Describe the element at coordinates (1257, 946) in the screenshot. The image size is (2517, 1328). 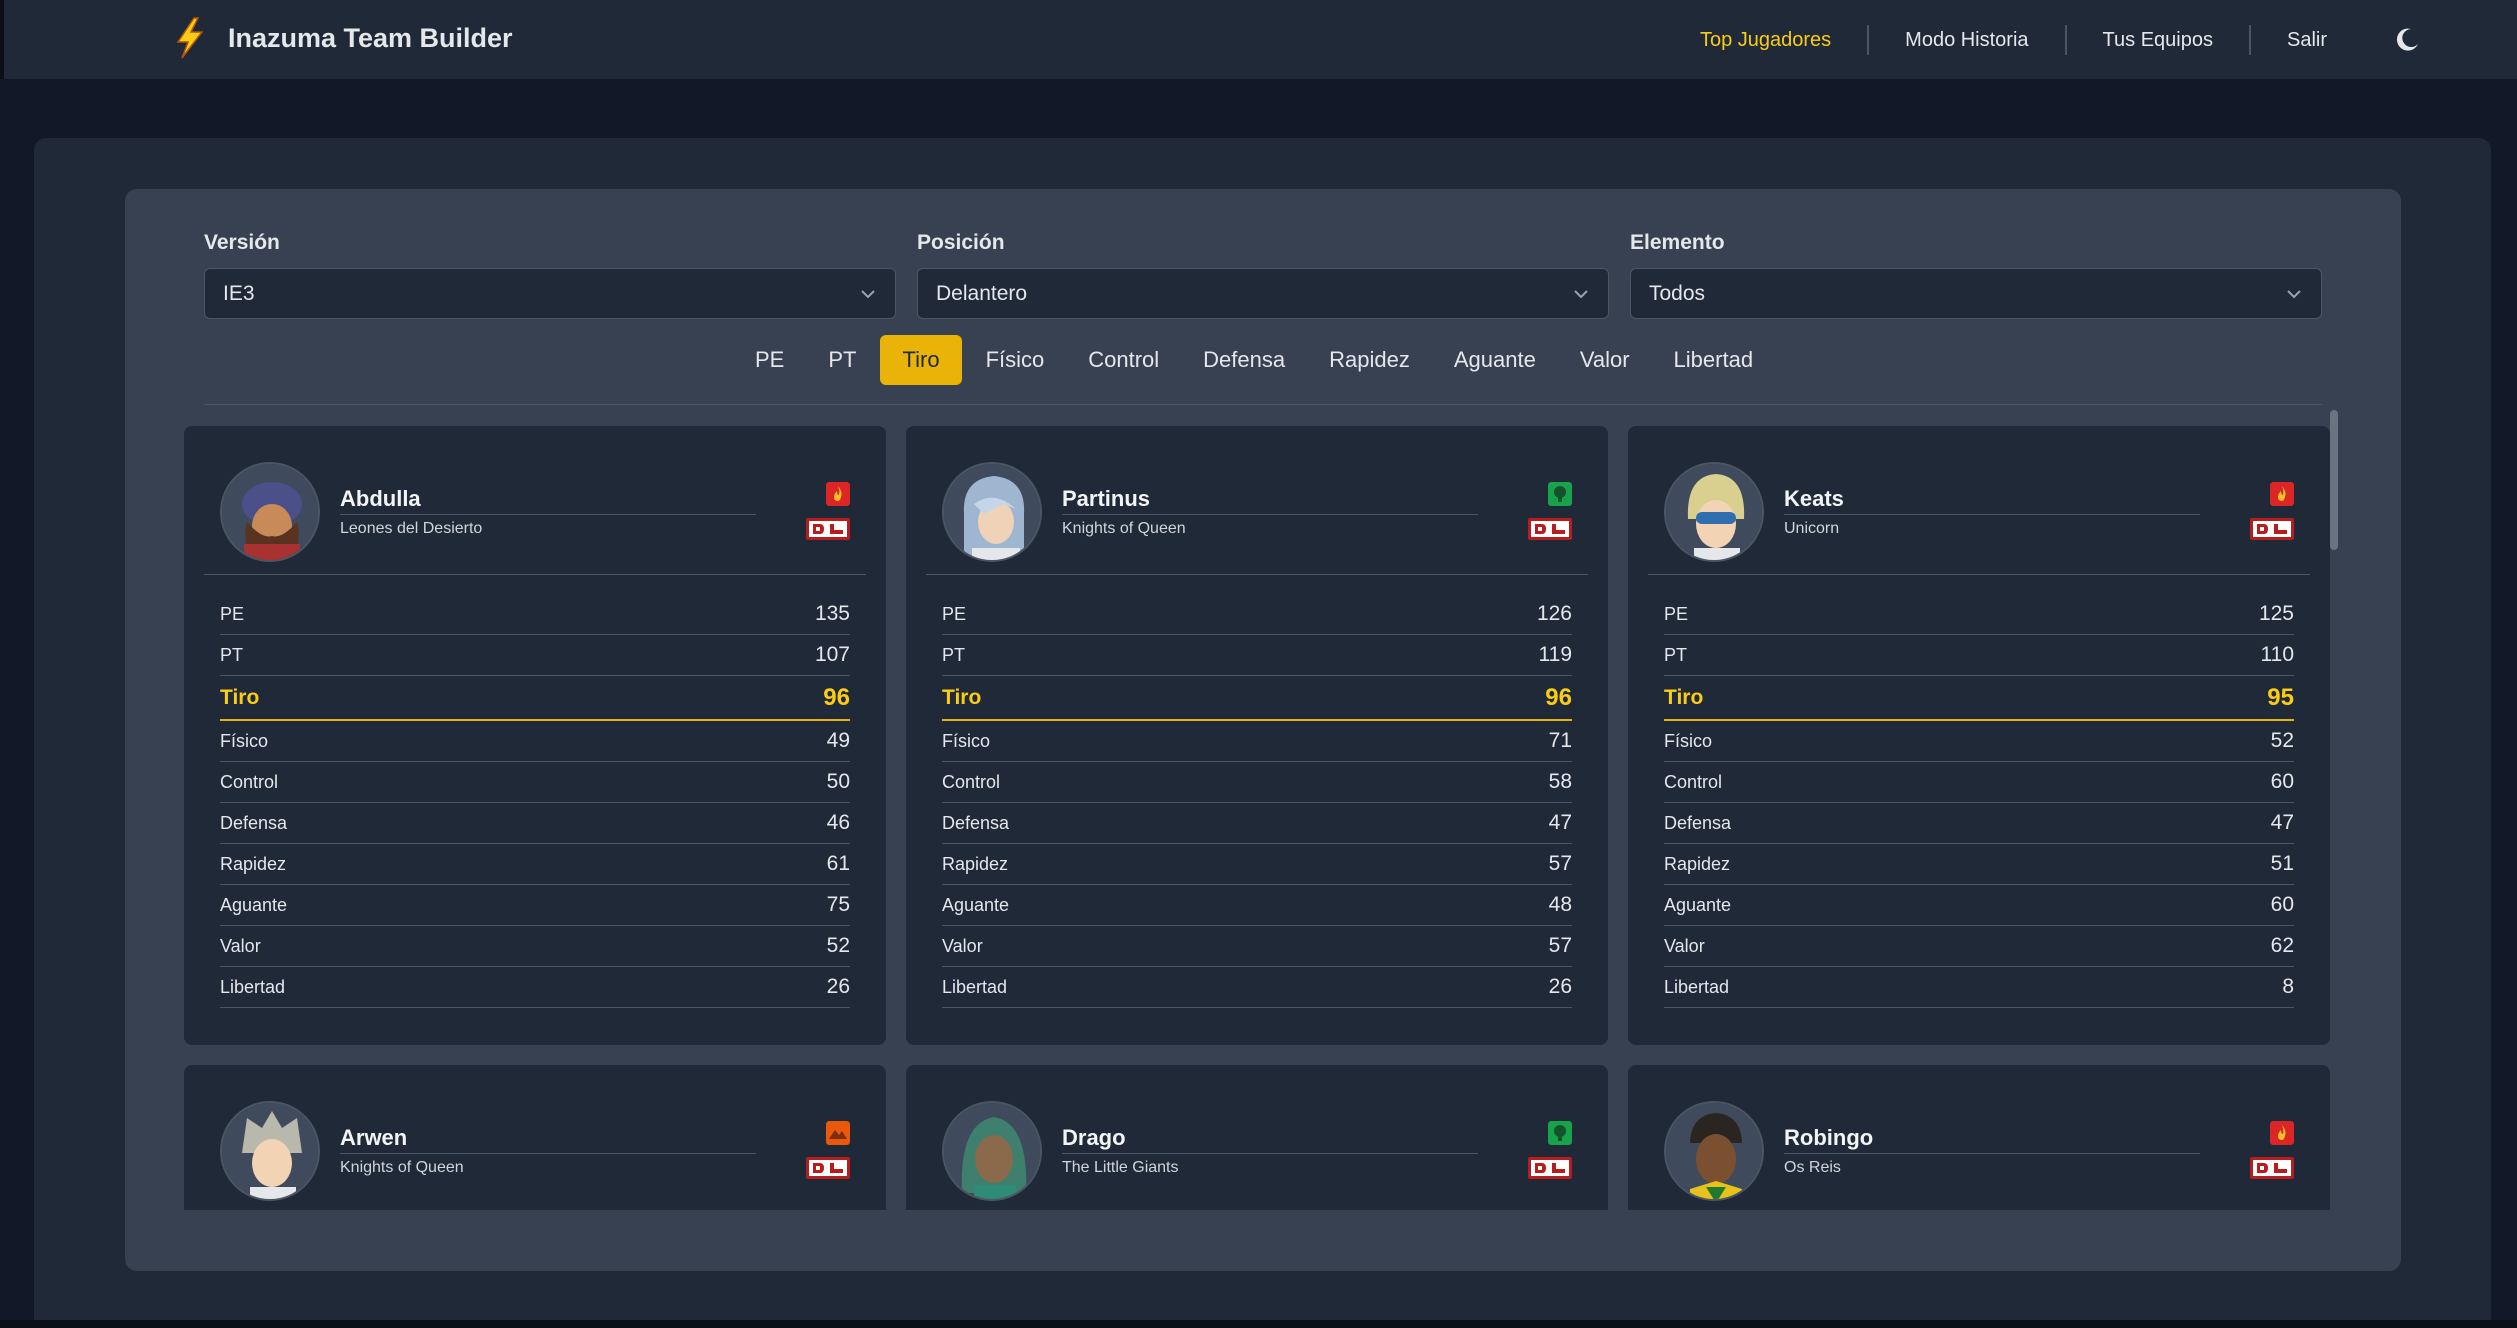
I see `stat-row-valor: Valor 57` at that location.